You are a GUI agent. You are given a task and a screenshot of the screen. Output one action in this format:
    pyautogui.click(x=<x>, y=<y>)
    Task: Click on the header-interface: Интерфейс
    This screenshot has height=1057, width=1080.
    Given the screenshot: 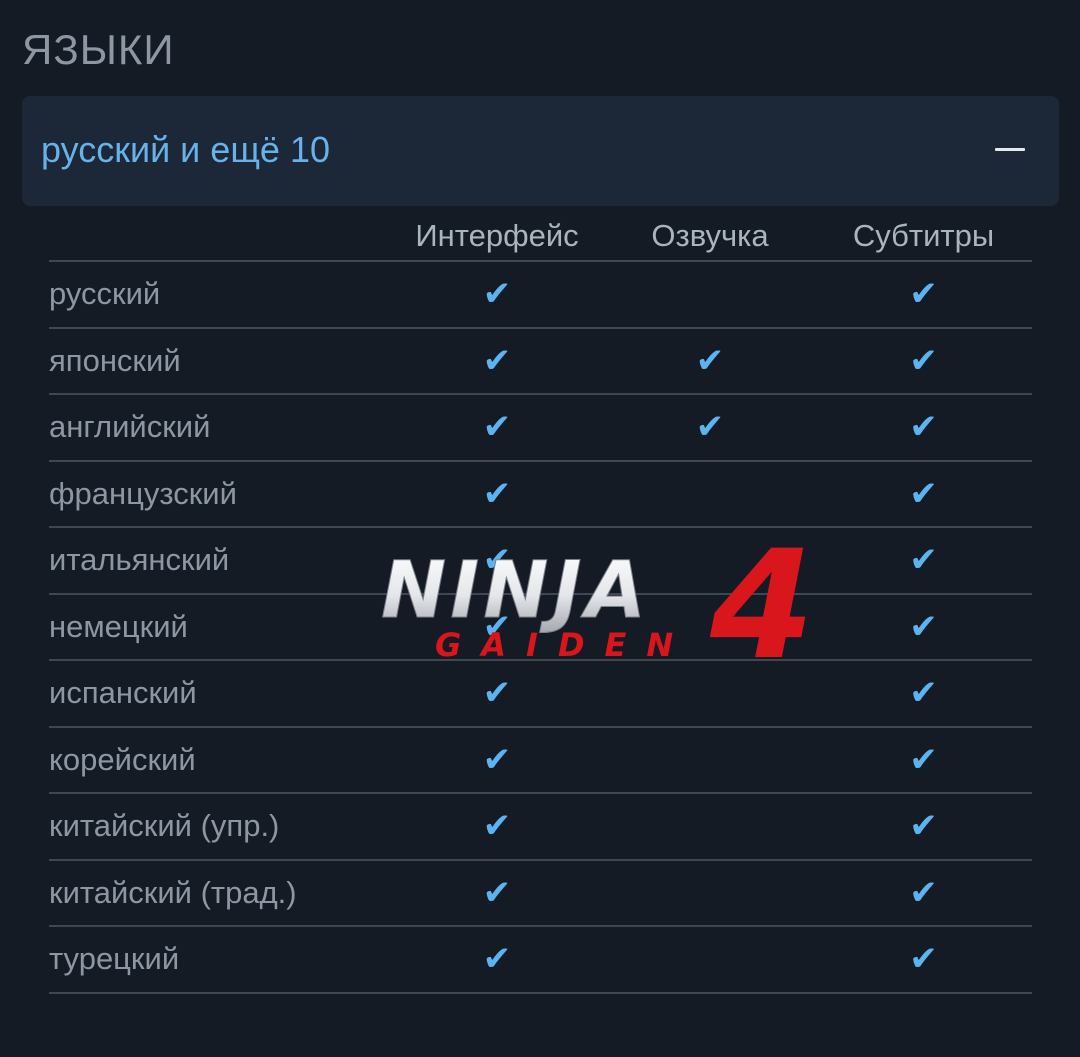 What is the action you would take?
    pyautogui.click(x=497, y=237)
    